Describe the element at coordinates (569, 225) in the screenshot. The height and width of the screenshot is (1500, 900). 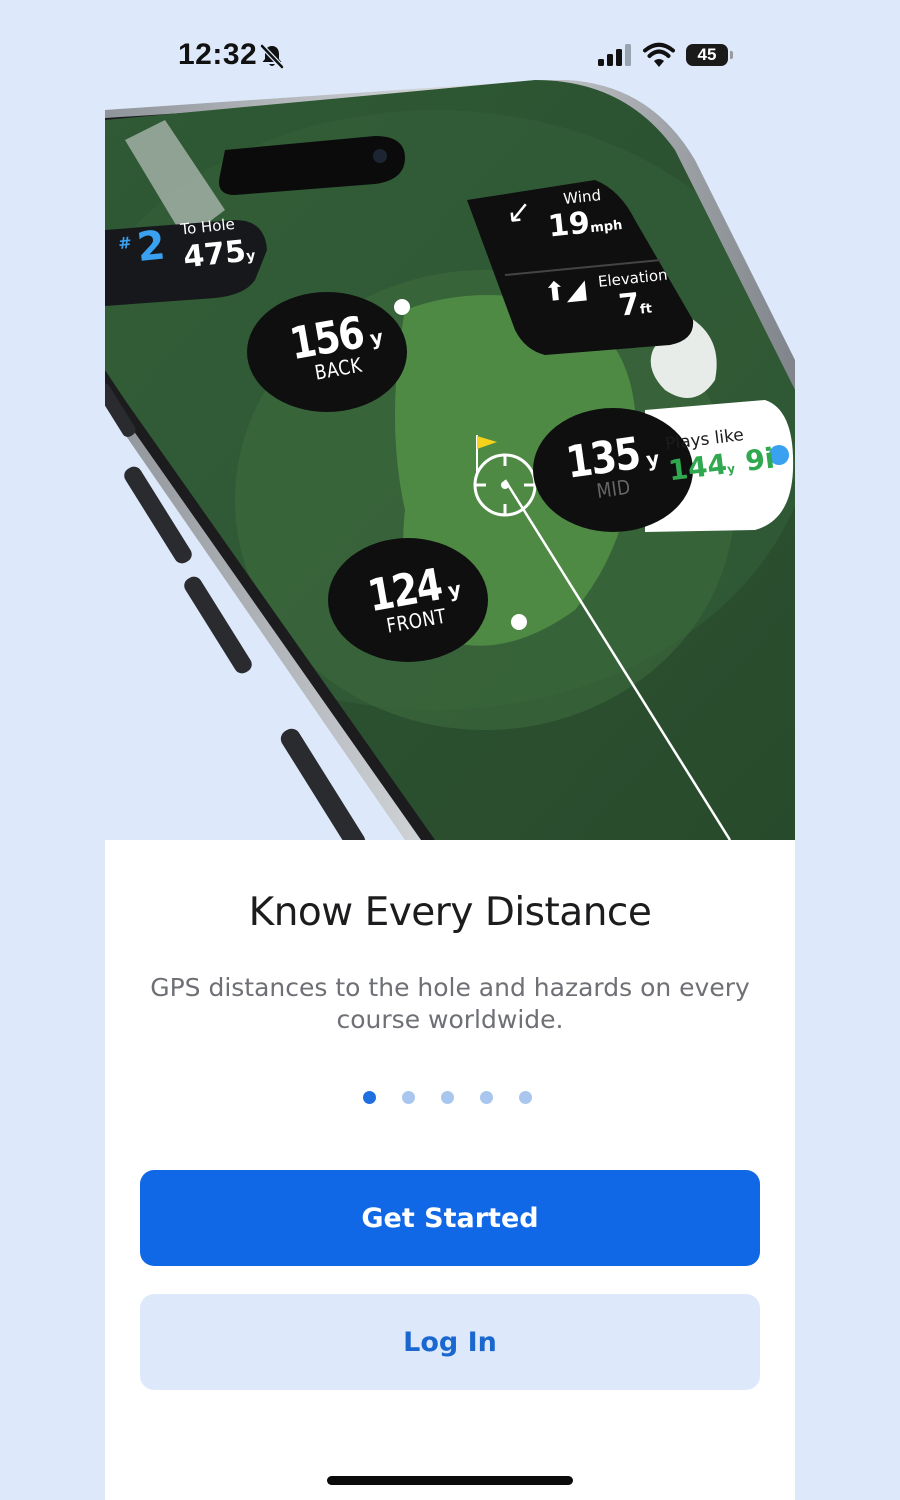
I see `wind-value: 19` at that location.